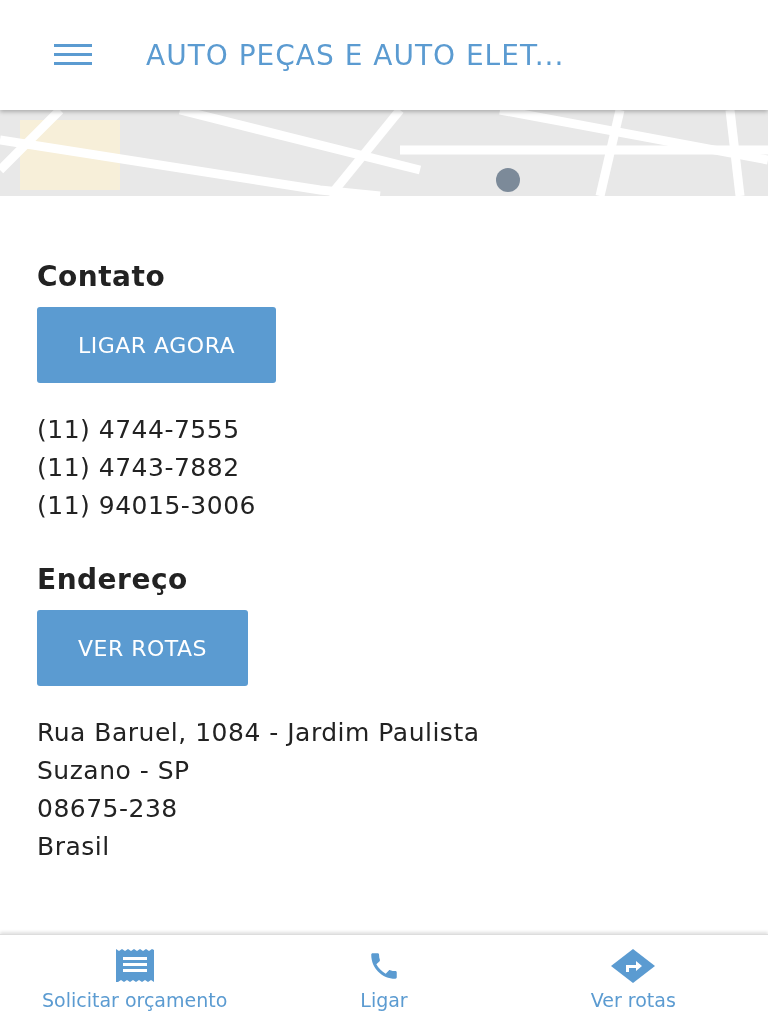  What do you see at coordinates (633, 965) in the screenshot?
I see `directions-icon` at bounding box center [633, 965].